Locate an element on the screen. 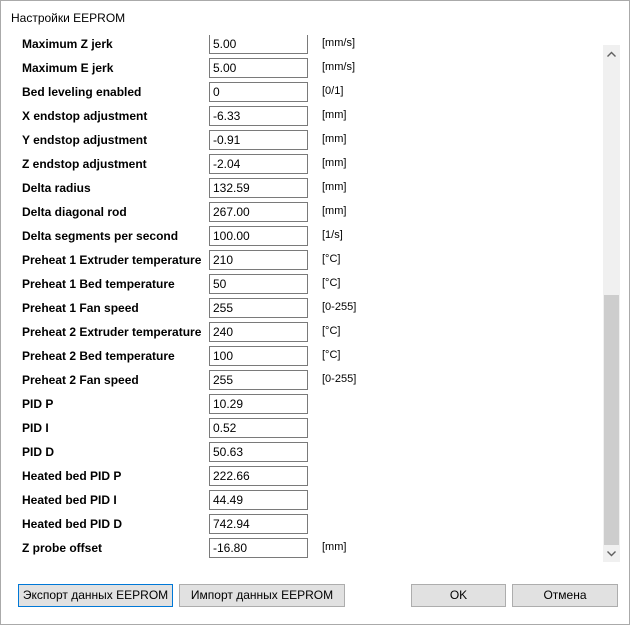 The image size is (630, 625). setting-label: Preheat 1 Extruder temperature is located at coordinates (112, 260).